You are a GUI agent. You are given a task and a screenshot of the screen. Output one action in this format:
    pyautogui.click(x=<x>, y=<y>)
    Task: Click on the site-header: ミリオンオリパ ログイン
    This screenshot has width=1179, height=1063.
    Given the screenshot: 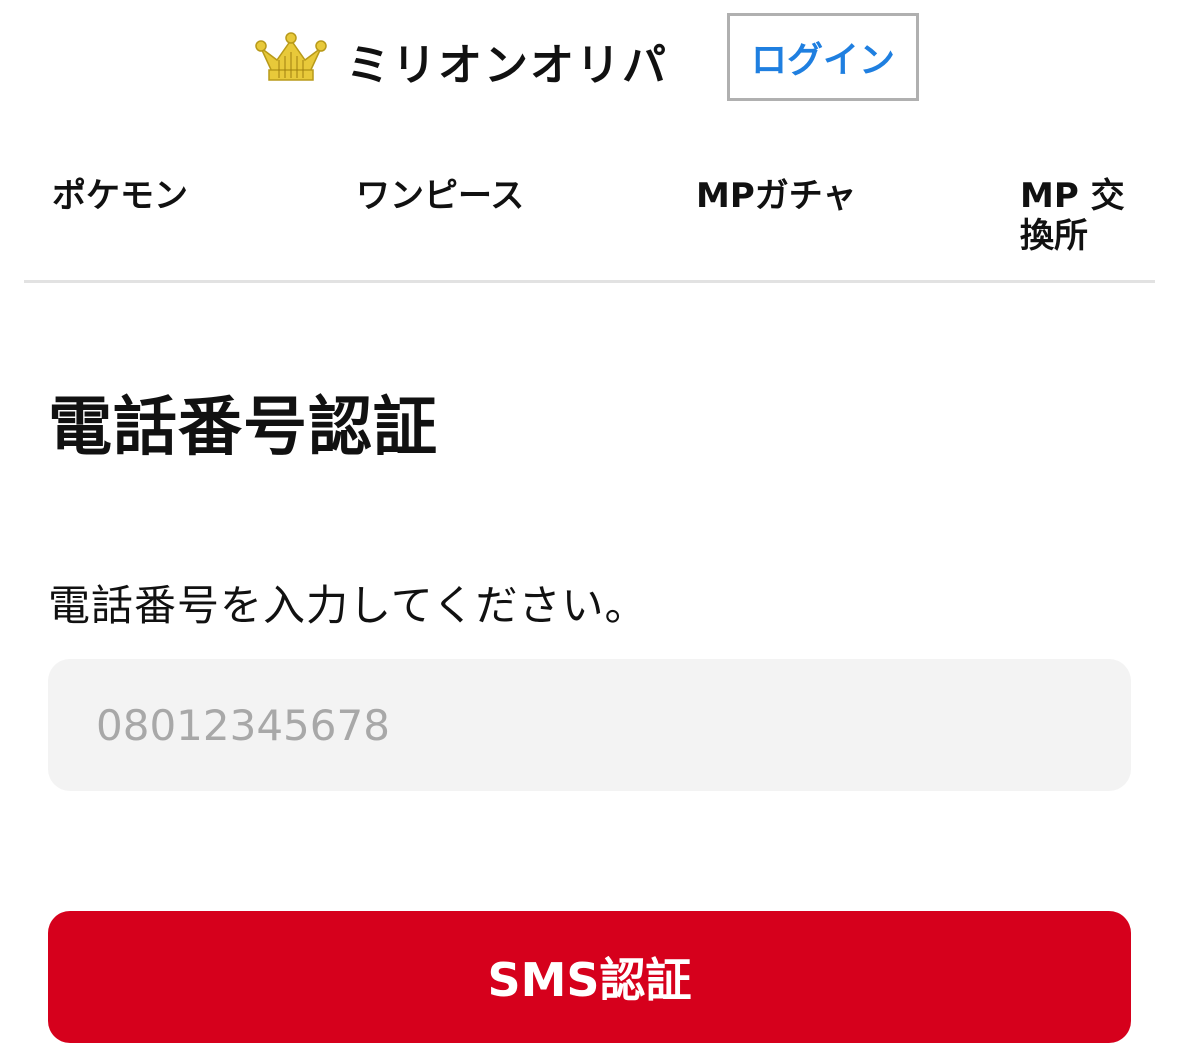 What is the action you would take?
    pyautogui.click(x=589, y=65)
    